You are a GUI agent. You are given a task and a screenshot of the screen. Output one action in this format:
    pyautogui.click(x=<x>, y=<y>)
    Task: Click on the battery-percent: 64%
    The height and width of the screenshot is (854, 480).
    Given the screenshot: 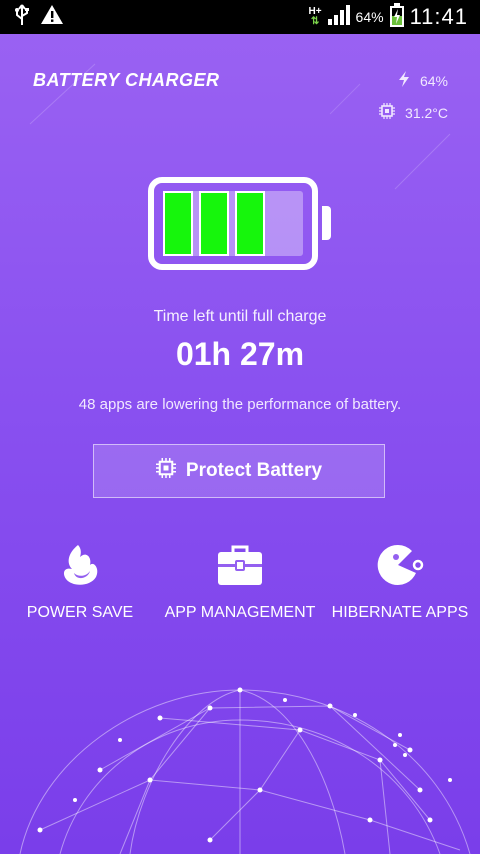 What is the action you would take?
    pyautogui.click(x=369, y=17)
    